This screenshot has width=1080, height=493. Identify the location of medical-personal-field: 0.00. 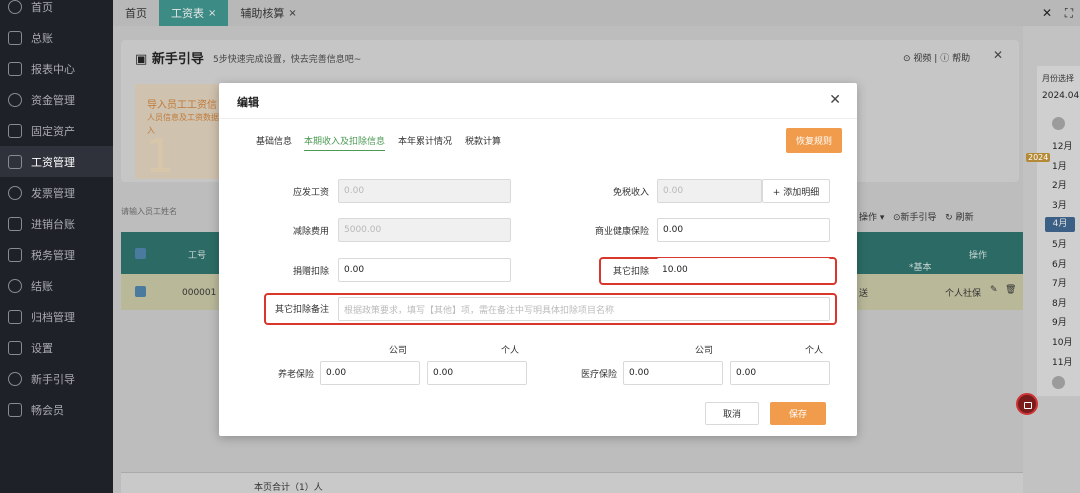
(780, 373).